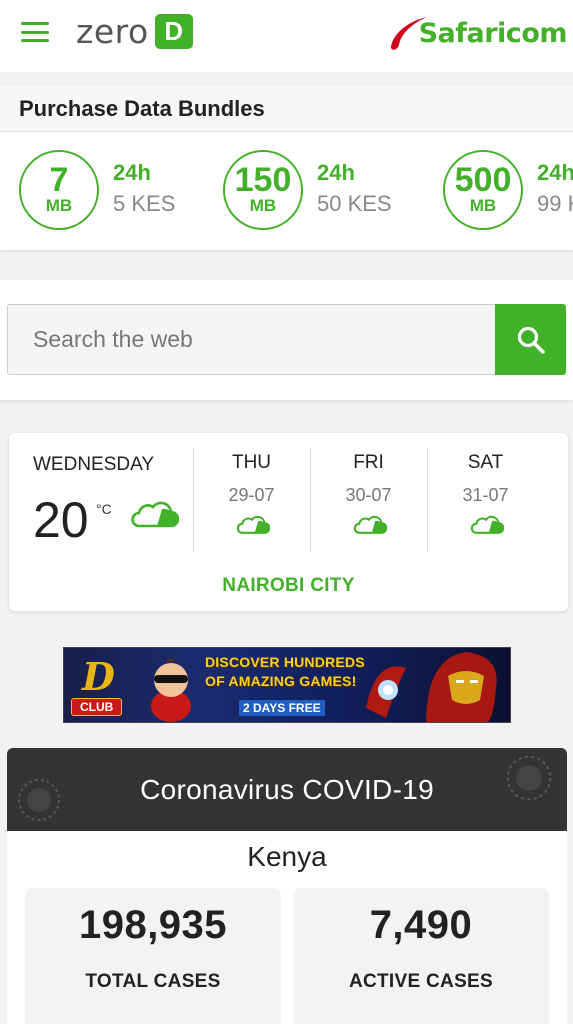 This screenshot has height=1024, width=573. Describe the element at coordinates (101, 498) in the screenshot. I see `weather-today: WEDNESDAY 20 °C` at that location.